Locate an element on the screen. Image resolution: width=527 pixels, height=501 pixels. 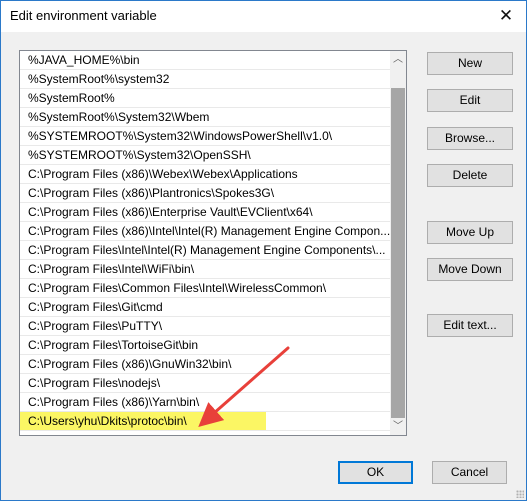
ok-button: OK is located at coordinates (375, 472).